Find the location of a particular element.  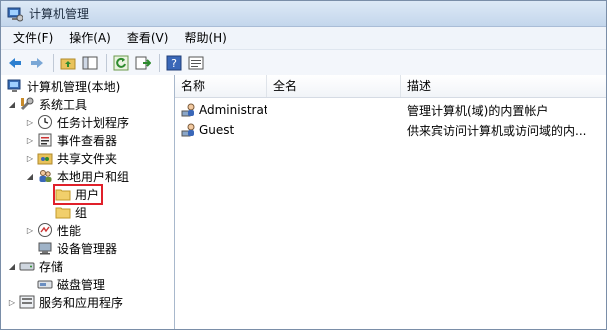

tree-item-task-scheduler: ▷ 任务计划程序 is located at coordinates (87, 122).